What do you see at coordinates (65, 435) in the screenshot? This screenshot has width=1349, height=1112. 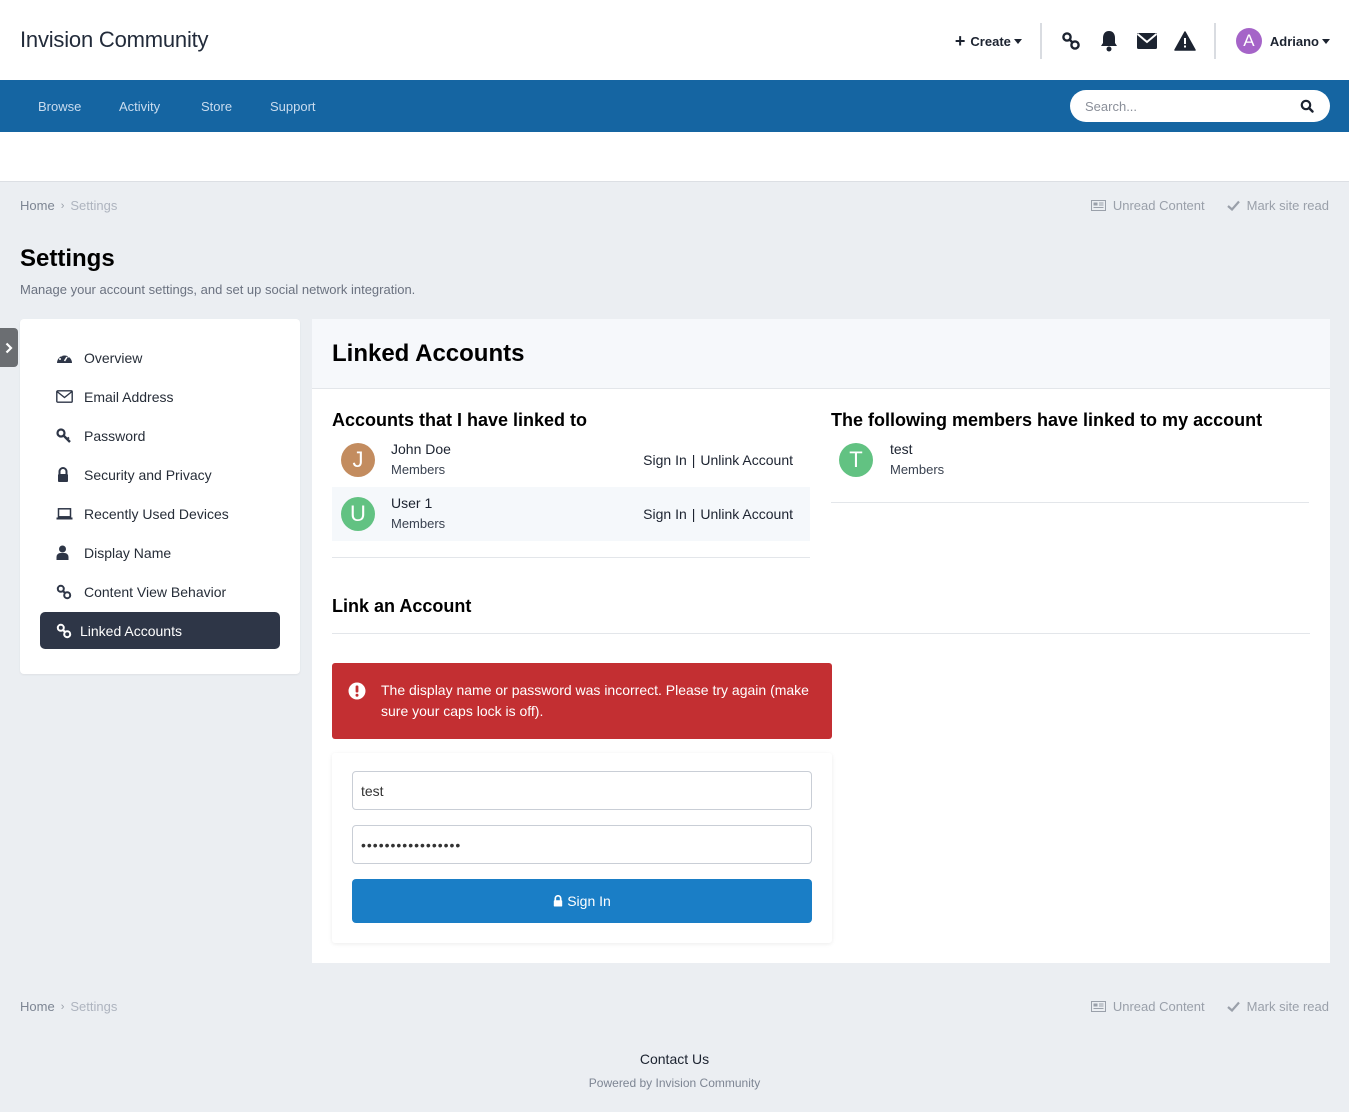 I see `key-icon` at bounding box center [65, 435].